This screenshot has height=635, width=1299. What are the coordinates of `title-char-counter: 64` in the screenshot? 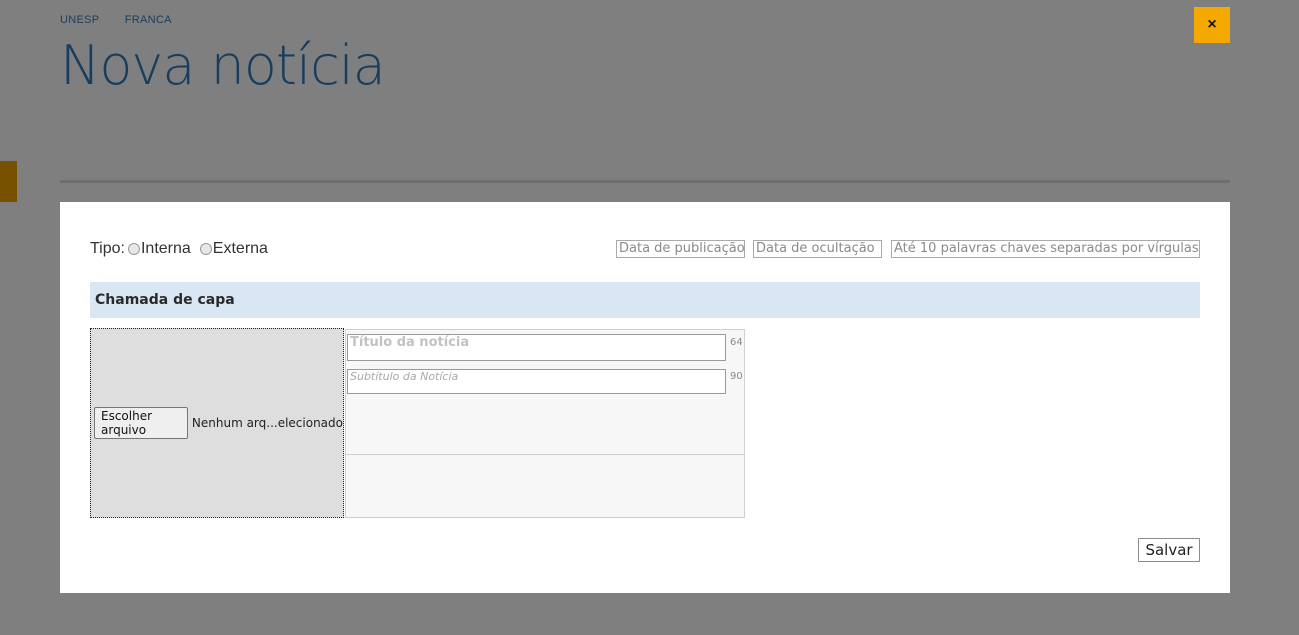 It's located at (736, 342).